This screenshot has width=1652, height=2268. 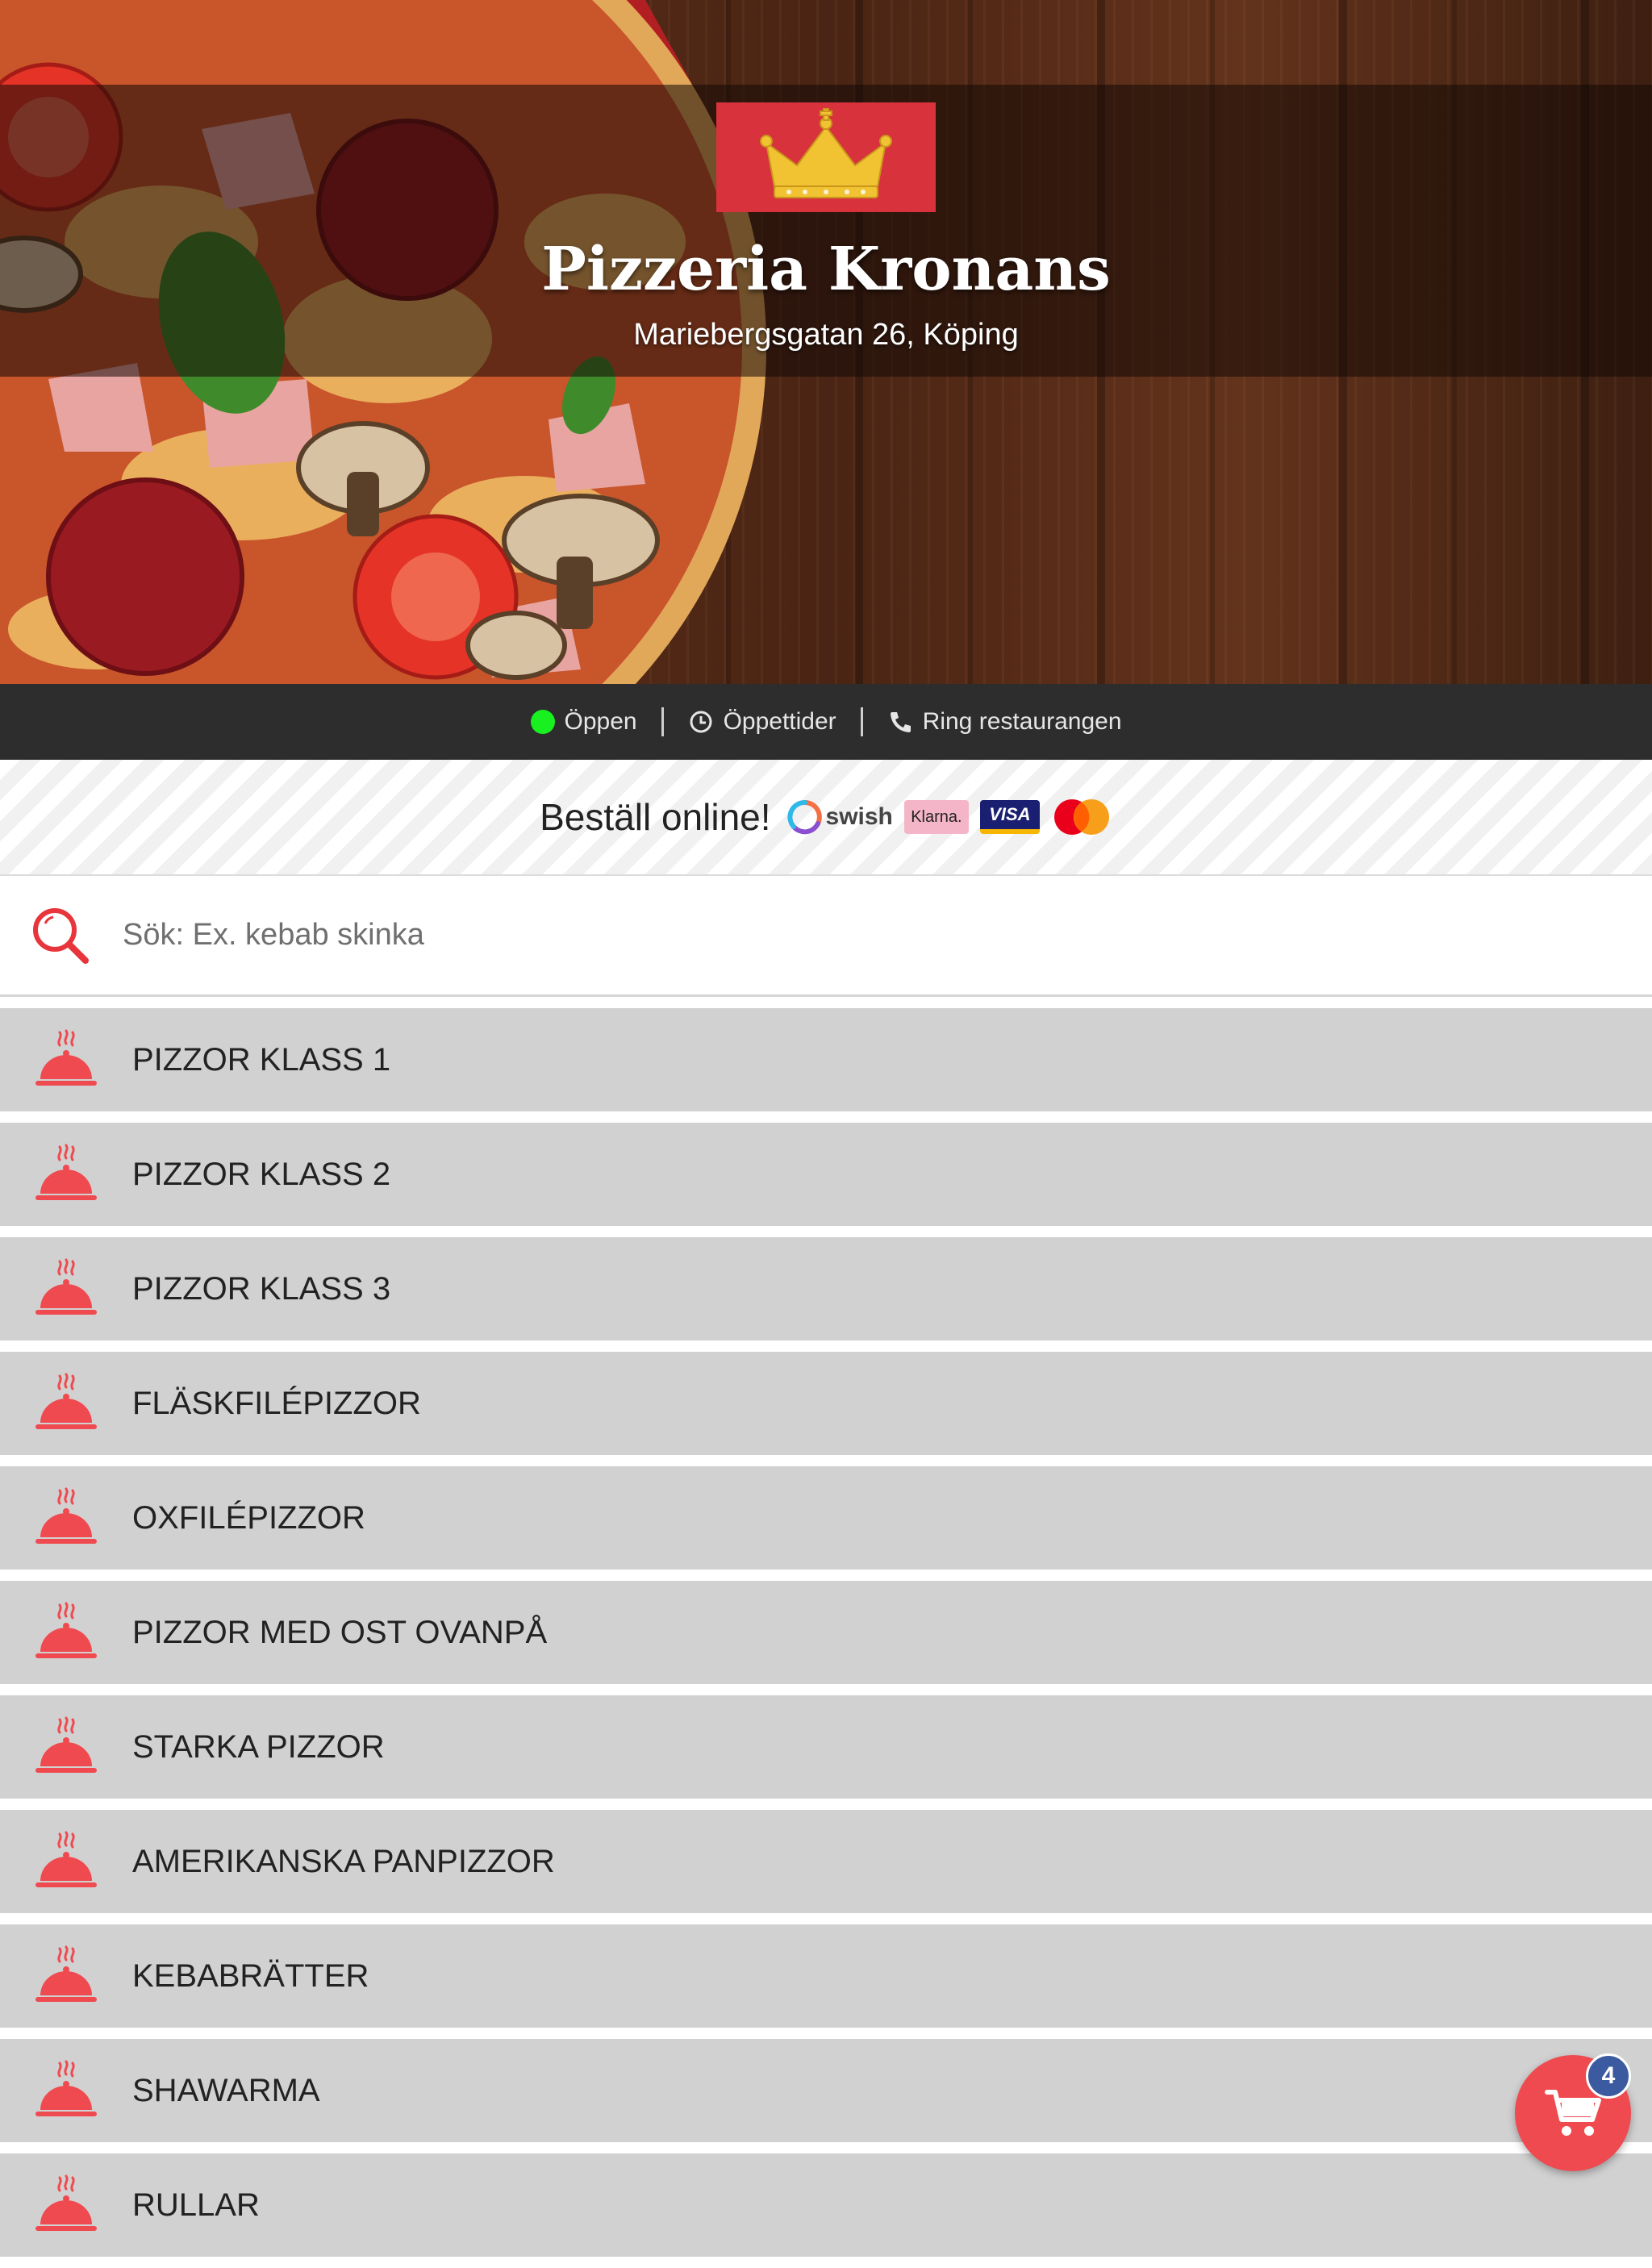 I want to click on category-label: PIZZOR KLASS 2, so click(x=261, y=1174).